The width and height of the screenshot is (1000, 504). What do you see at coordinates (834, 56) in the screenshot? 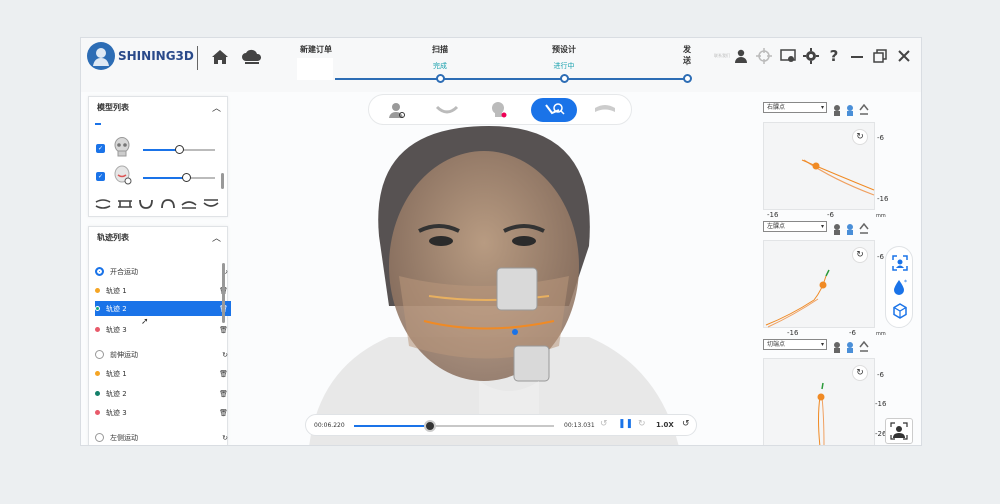
I see `help-icon: ?` at bounding box center [834, 56].